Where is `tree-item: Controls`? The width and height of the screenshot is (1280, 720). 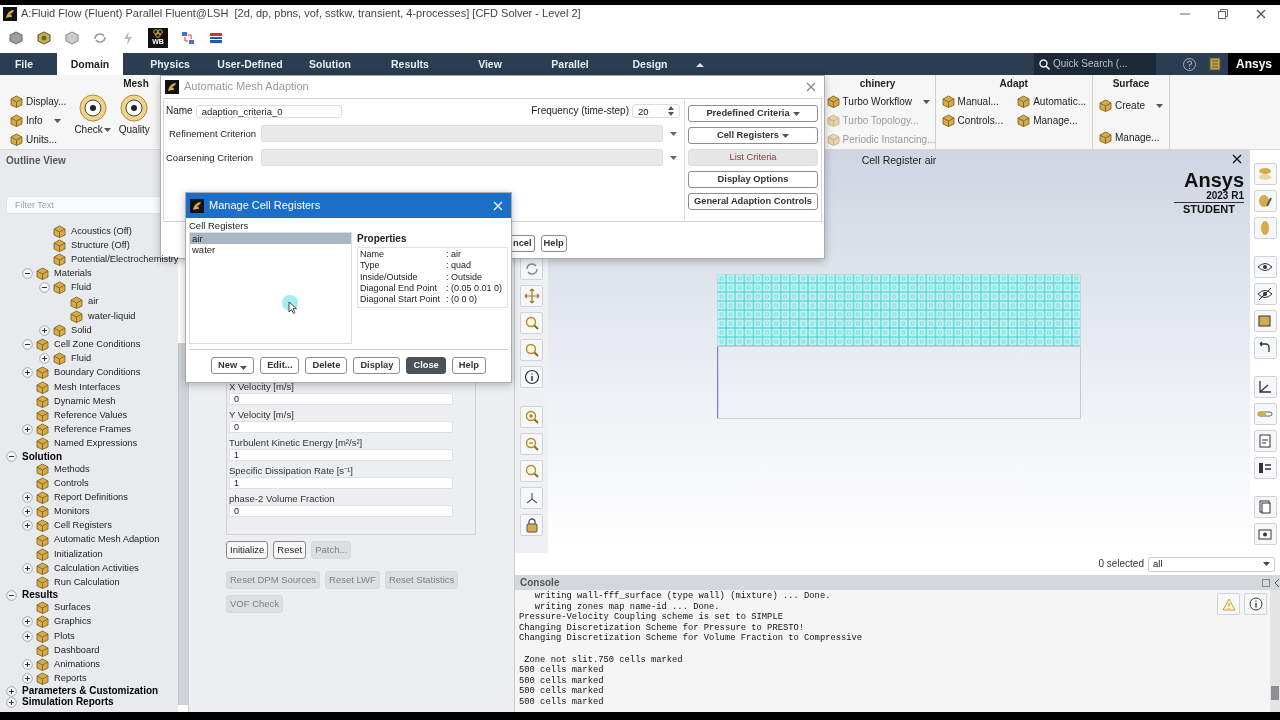
tree-item: Controls is located at coordinates (71, 483).